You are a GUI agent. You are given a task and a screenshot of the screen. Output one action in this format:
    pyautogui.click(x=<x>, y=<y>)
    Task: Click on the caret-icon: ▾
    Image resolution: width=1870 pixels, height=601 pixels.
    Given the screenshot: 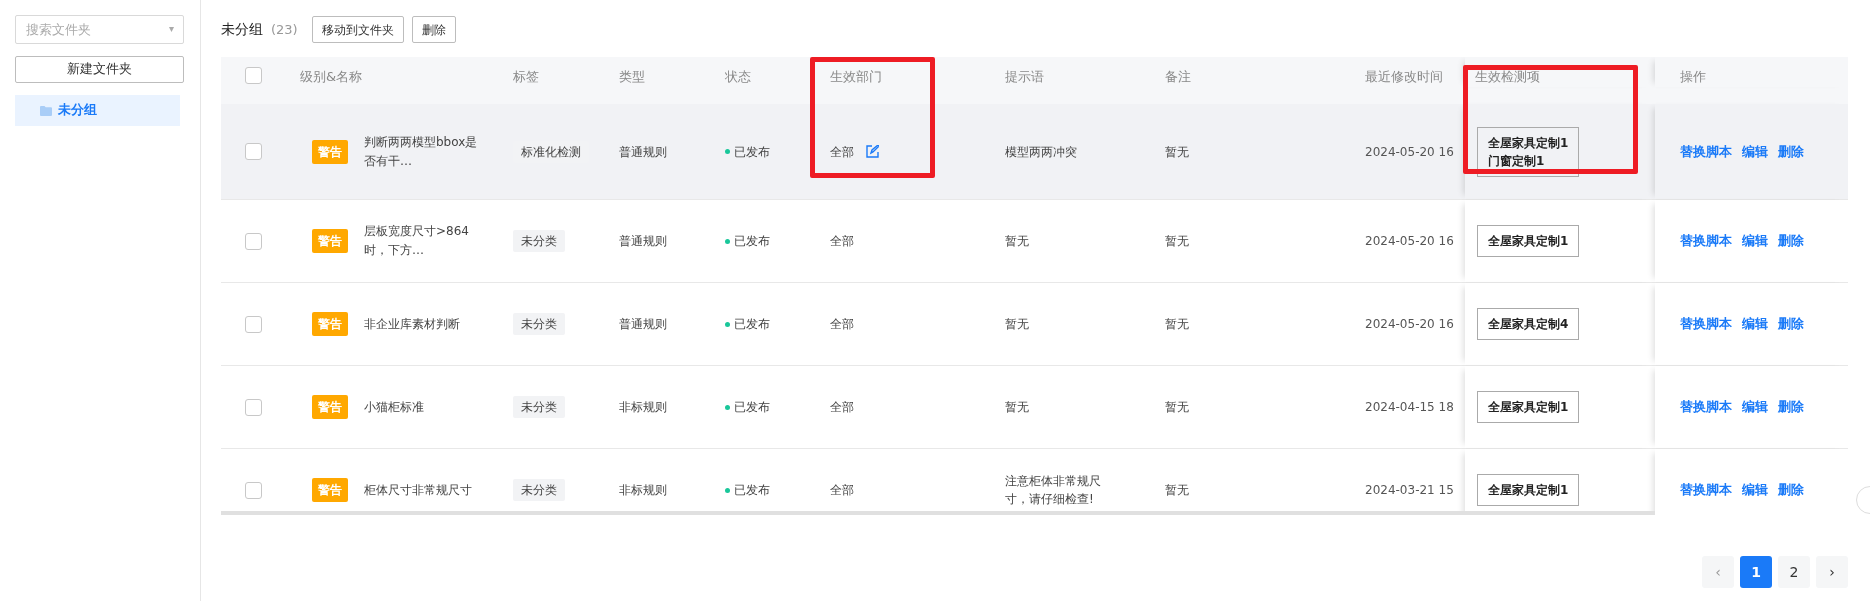 What is the action you would take?
    pyautogui.click(x=171, y=28)
    